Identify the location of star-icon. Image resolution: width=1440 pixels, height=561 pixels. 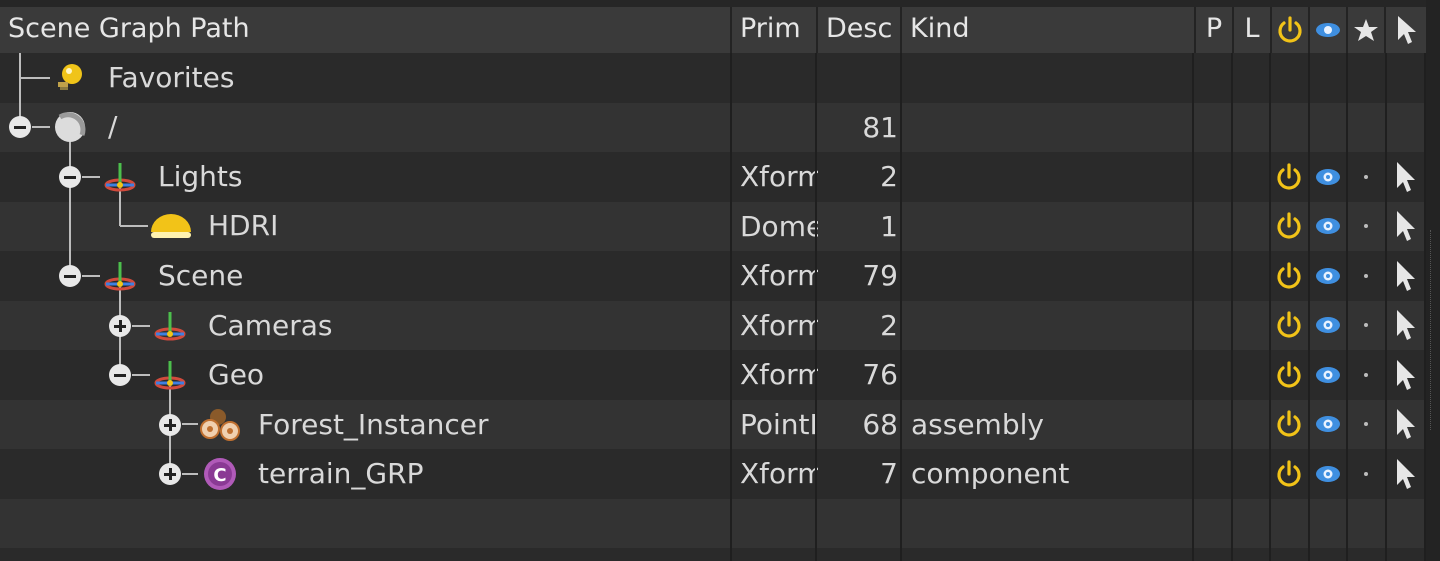
(1366, 30).